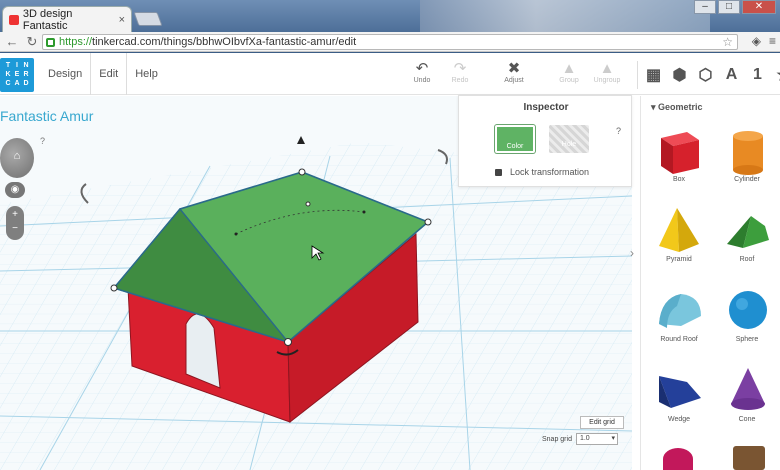 The height and width of the screenshot is (470, 780). I want to click on home-view-icon: ⌂, so click(17, 156).